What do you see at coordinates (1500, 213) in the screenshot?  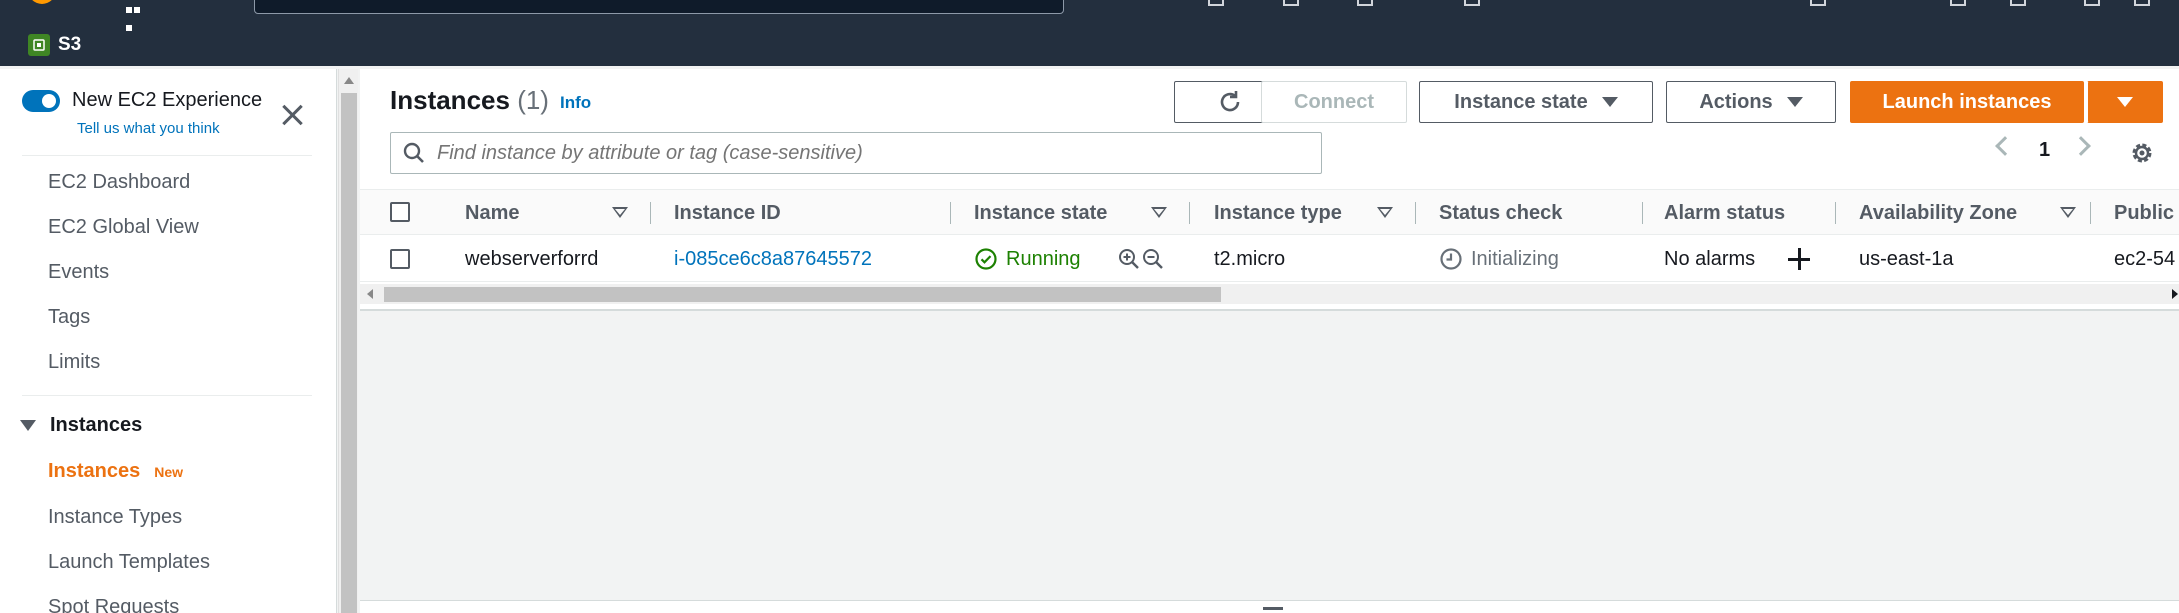 I see `column-header-status-check: Status check` at bounding box center [1500, 213].